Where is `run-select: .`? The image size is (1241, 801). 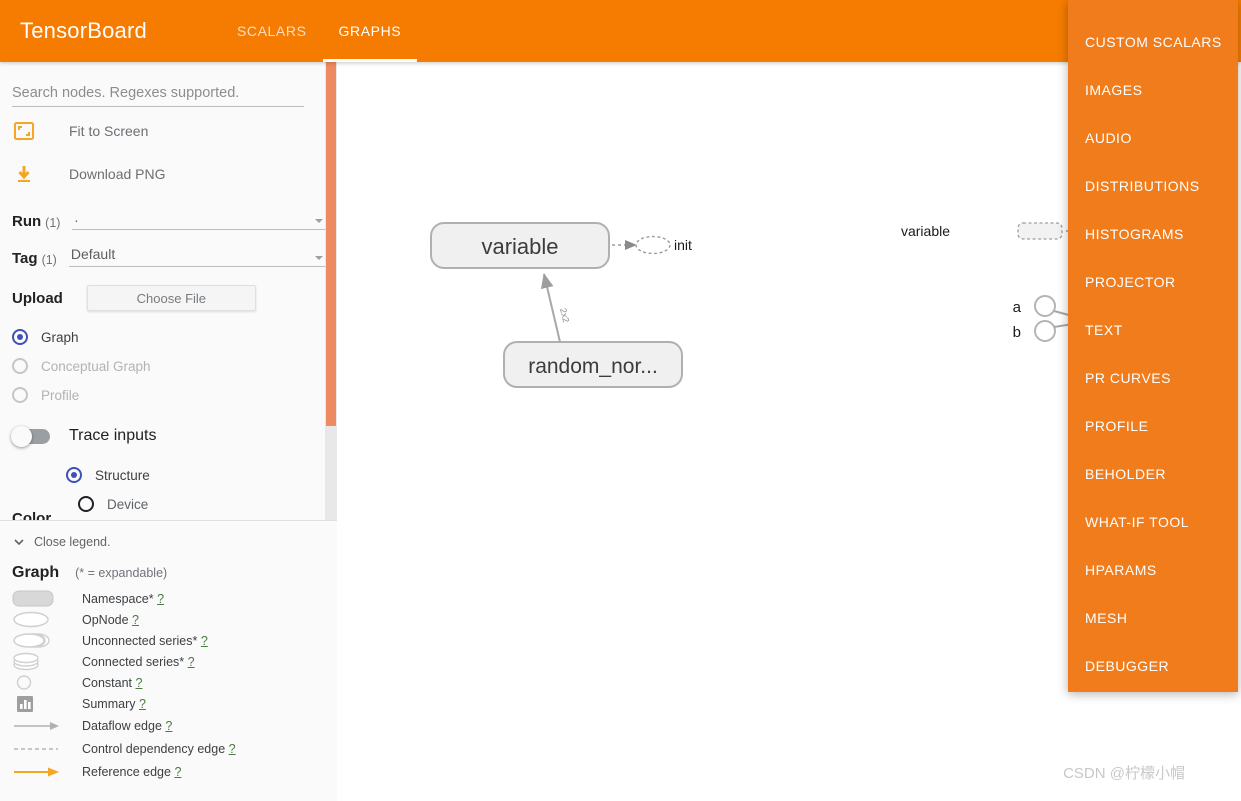 run-select: . is located at coordinates (198, 219).